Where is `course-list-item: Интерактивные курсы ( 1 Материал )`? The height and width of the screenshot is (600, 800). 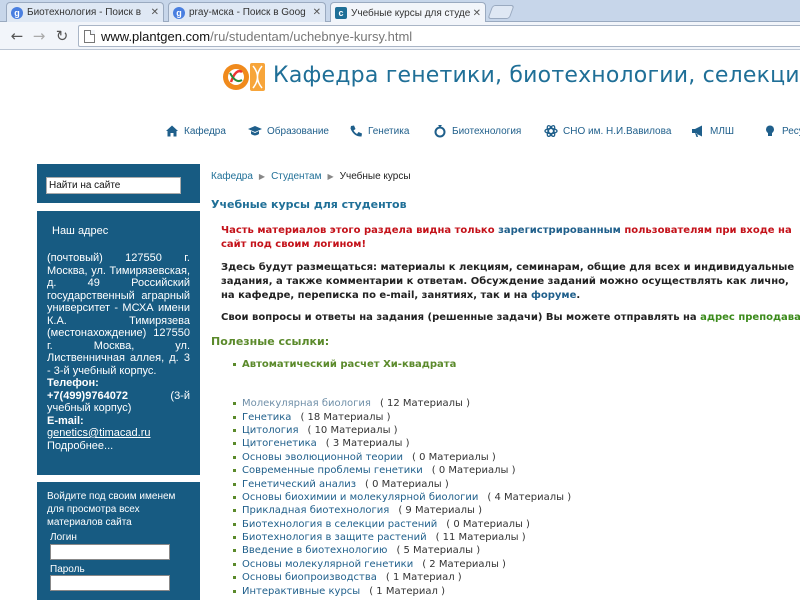 course-list-item: Интерактивные курсы ( 1 Материал ) is located at coordinates (402, 590).